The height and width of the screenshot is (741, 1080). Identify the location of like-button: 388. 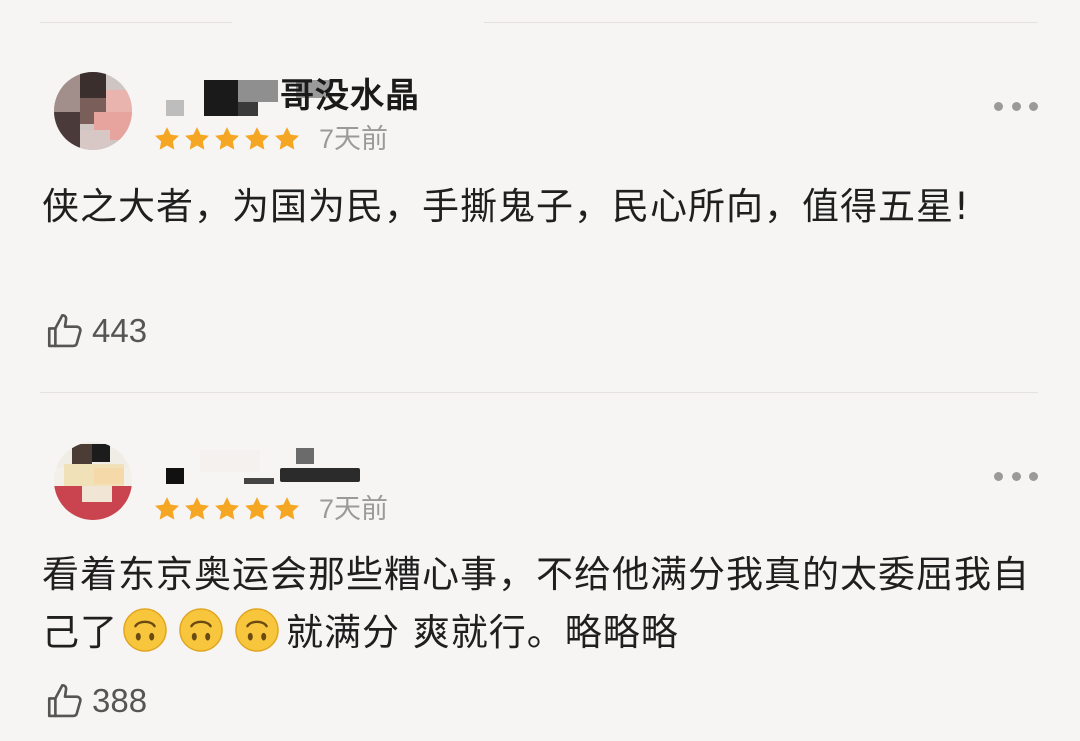
(95, 701).